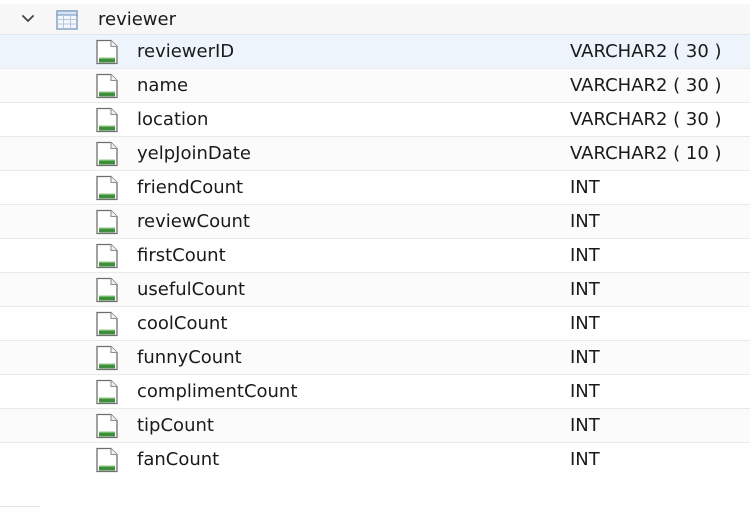  What do you see at coordinates (163, 85) in the screenshot?
I see `column-name: name` at bounding box center [163, 85].